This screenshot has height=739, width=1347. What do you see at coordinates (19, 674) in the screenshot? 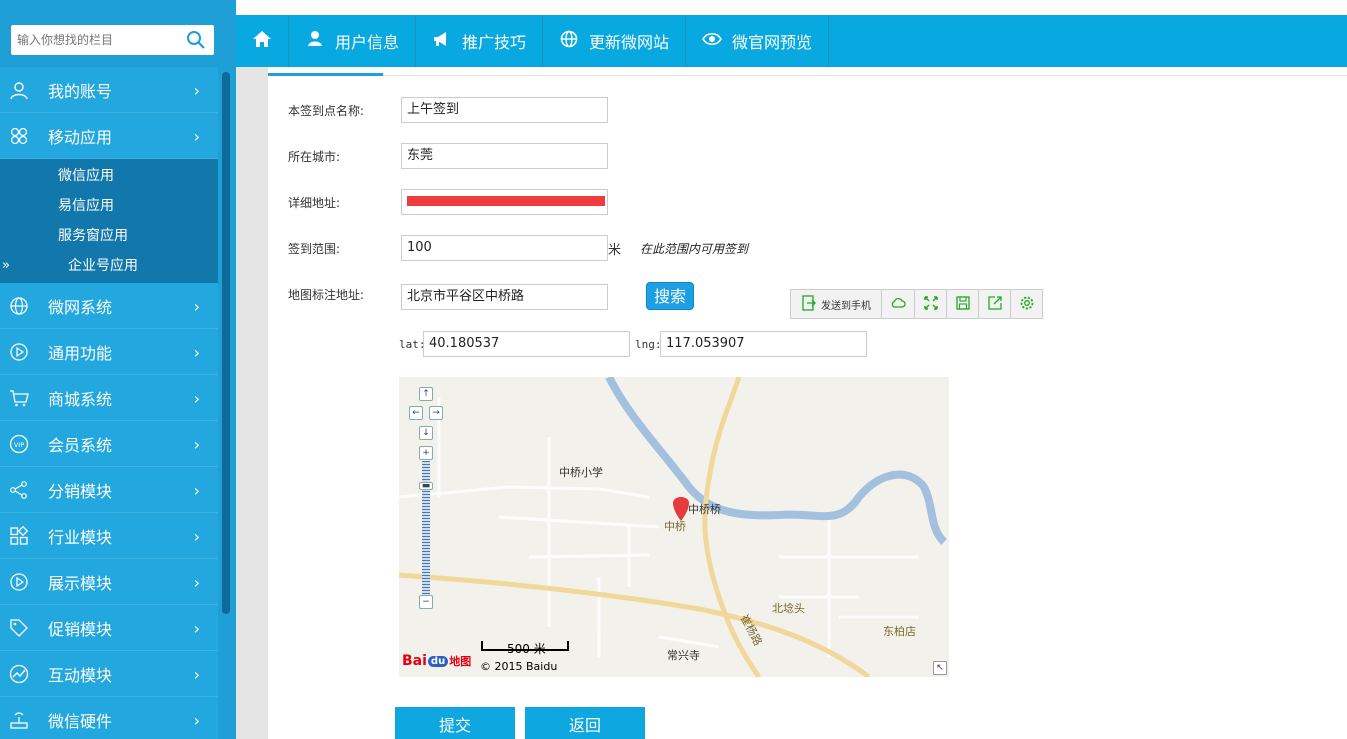
I see `trend-icon` at bounding box center [19, 674].